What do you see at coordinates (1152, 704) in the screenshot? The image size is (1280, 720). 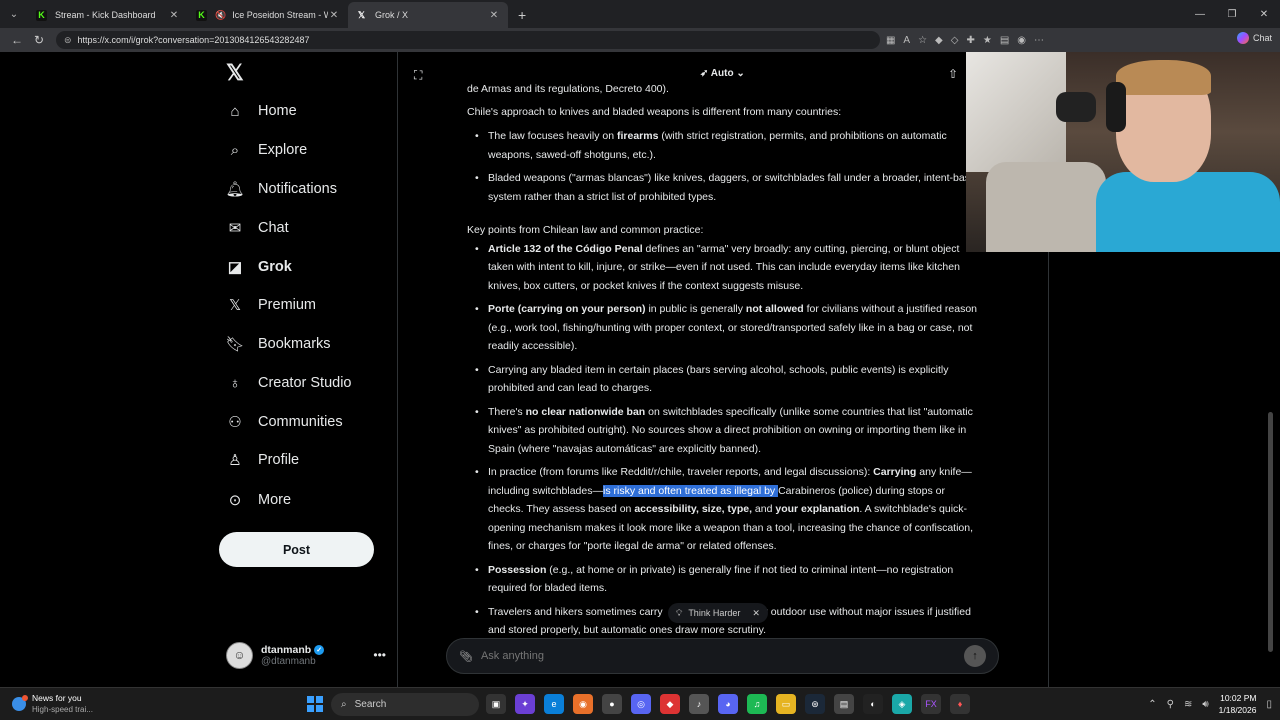 I see `chevron-up-icon: ⌃` at bounding box center [1152, 704].